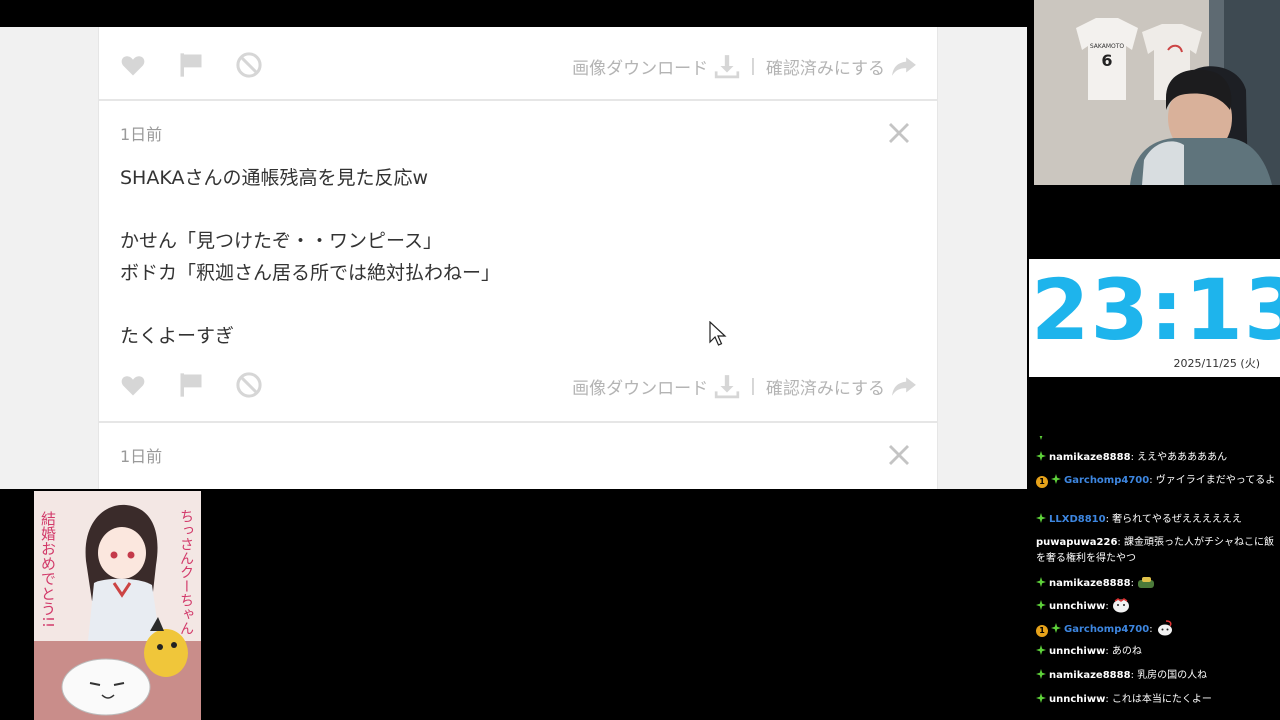 The height and width of the screenshot is (720, 1280). I want to click on chat-username: LLXD8810, so click(1077, 519).